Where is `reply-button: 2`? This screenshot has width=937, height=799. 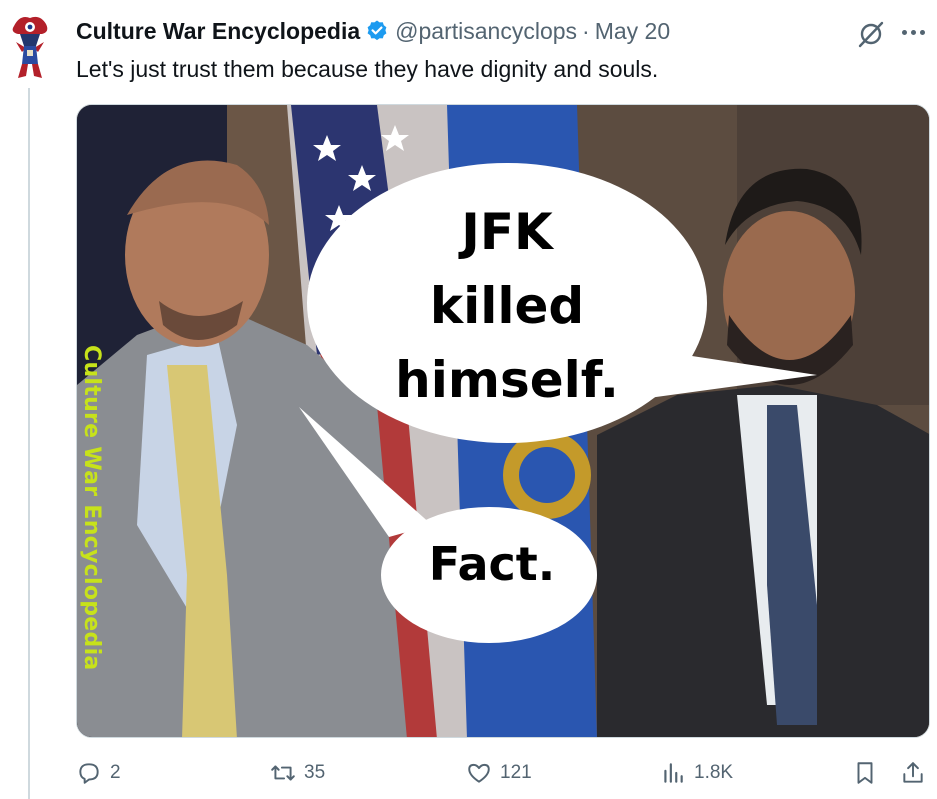
reply-button: 2 is located at coordinates (98, 773).